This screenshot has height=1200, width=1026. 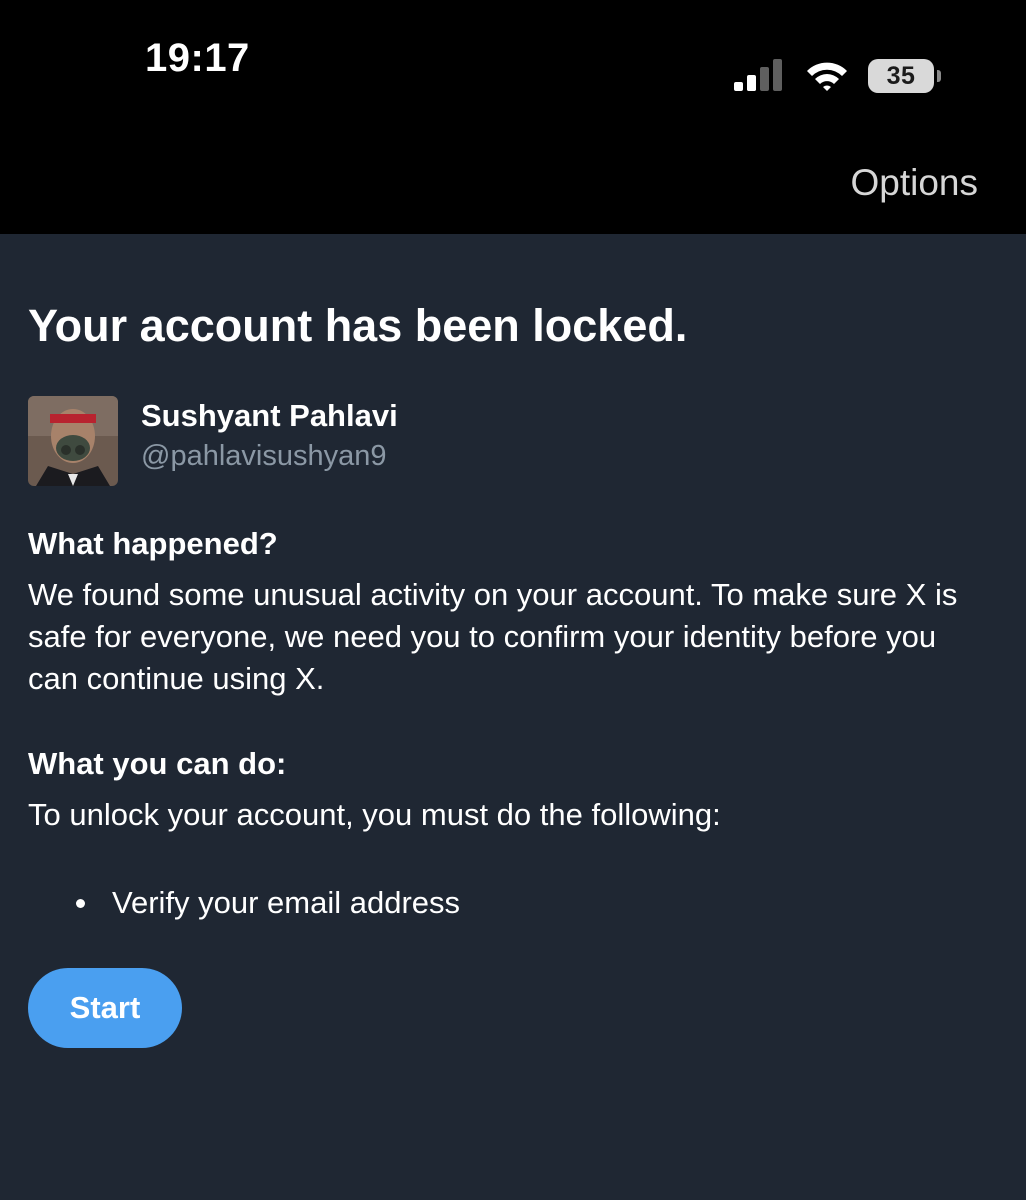 I want to click on avatar, so click(x=73, y=441).